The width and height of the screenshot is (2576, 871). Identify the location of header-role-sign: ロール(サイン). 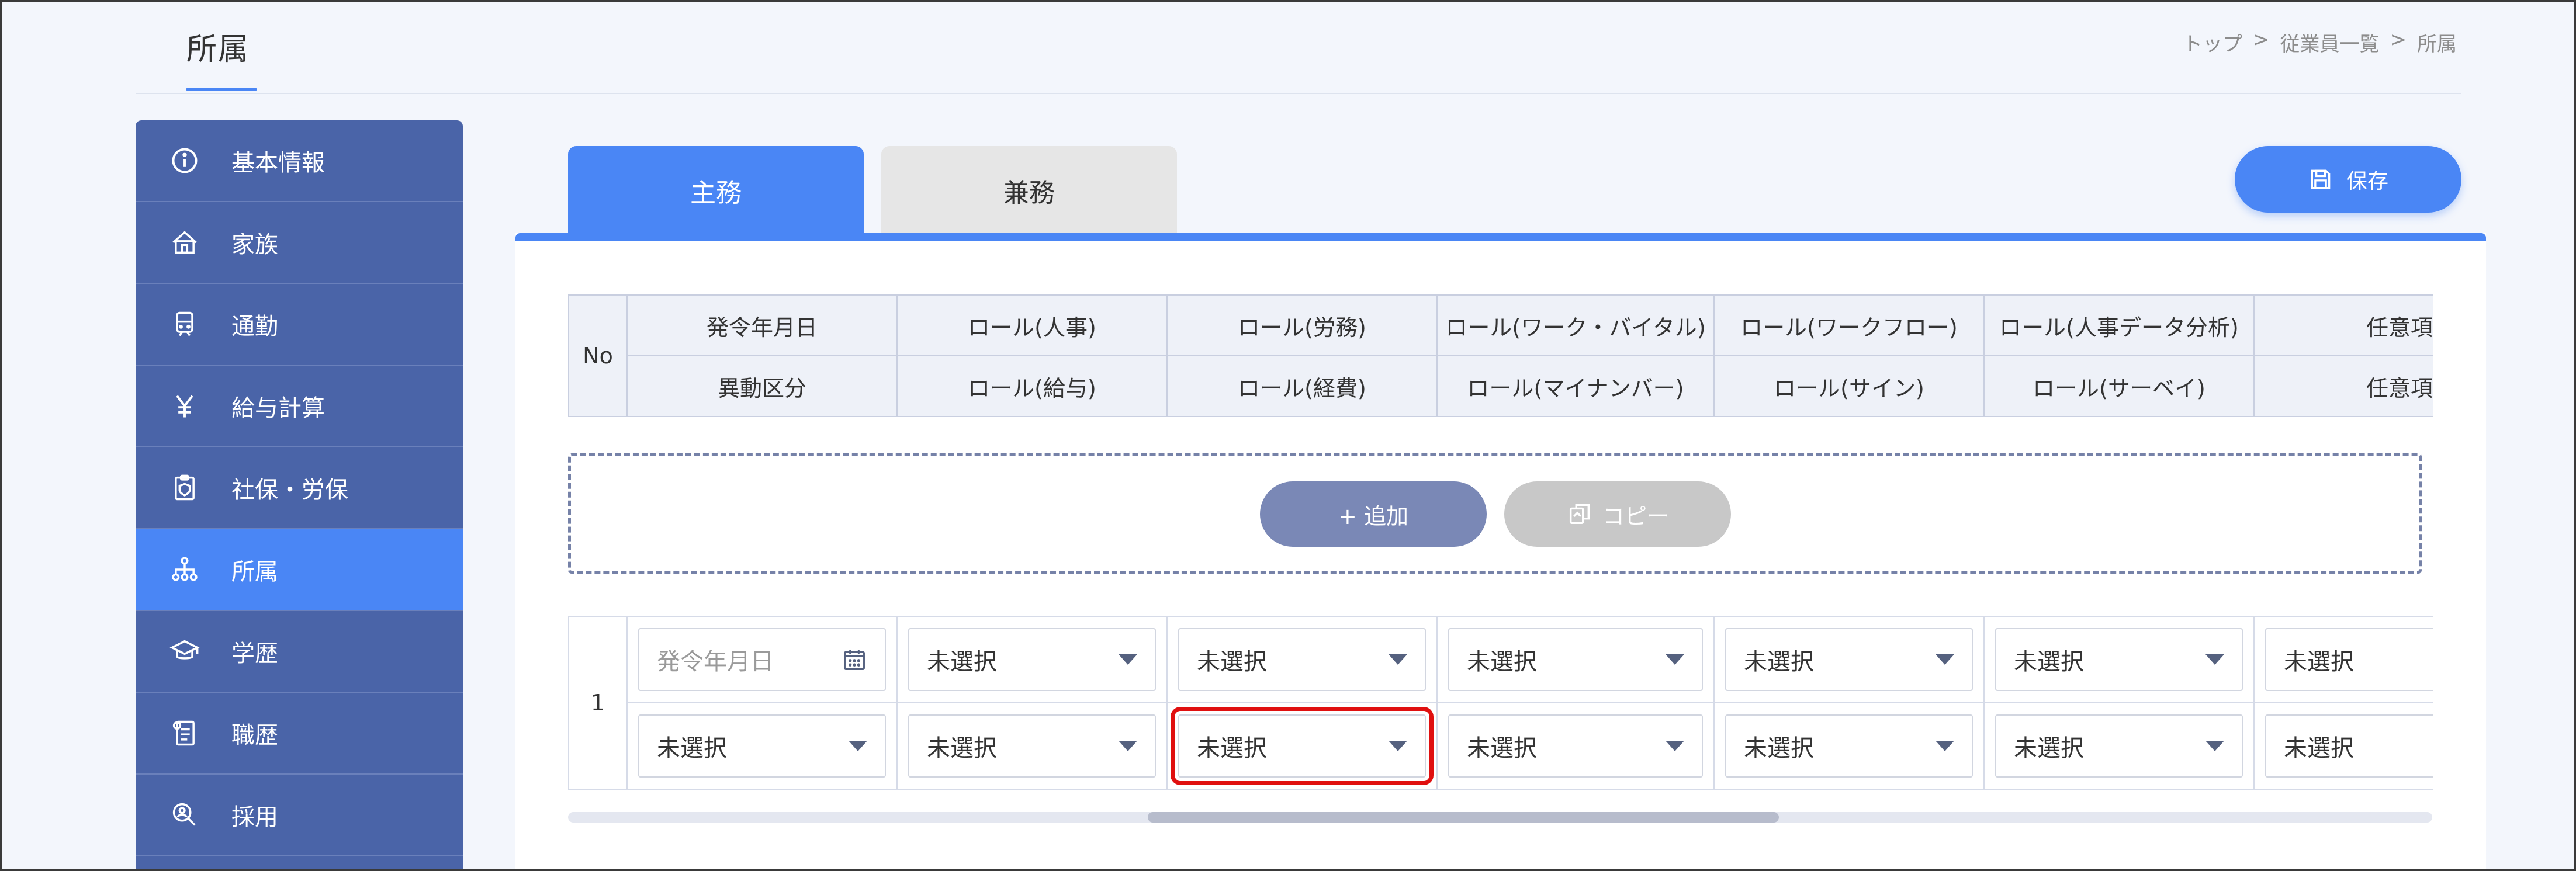
(1849, 386).